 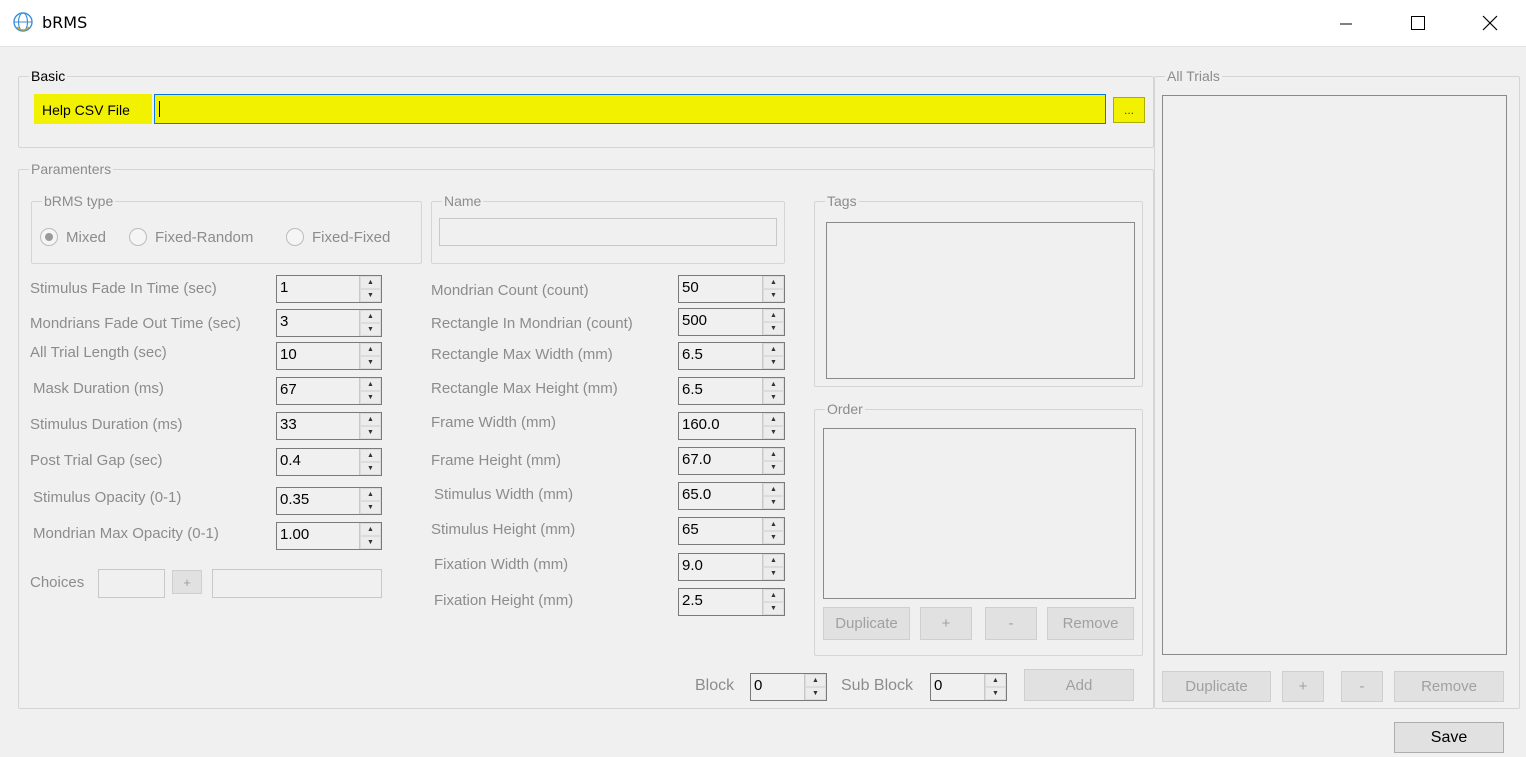 I want to click on stimulus-width-input: 65.0 ▲ ▼, so click(x=731, y=496).